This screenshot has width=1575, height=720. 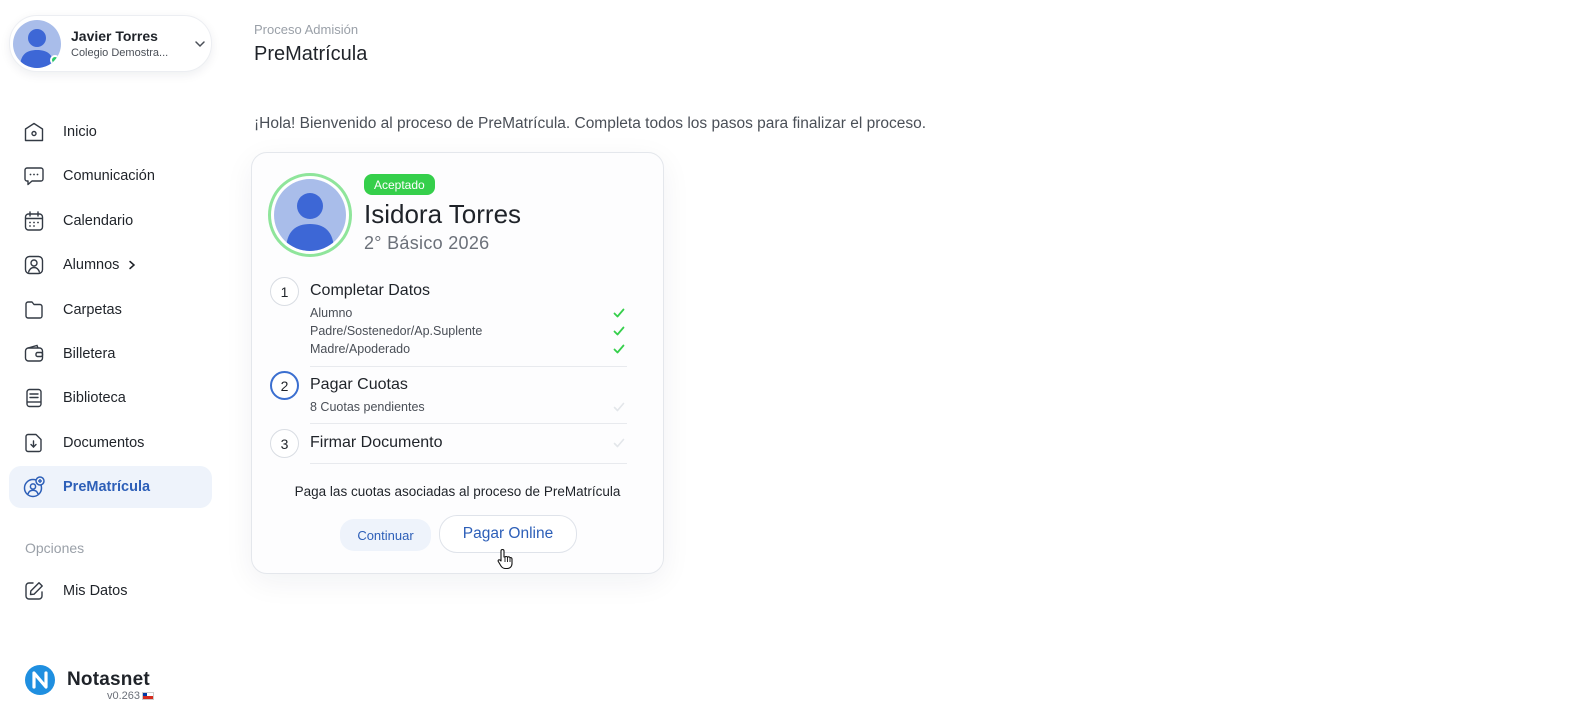 I want to click on folder-icon, so click(x=34, y=310).